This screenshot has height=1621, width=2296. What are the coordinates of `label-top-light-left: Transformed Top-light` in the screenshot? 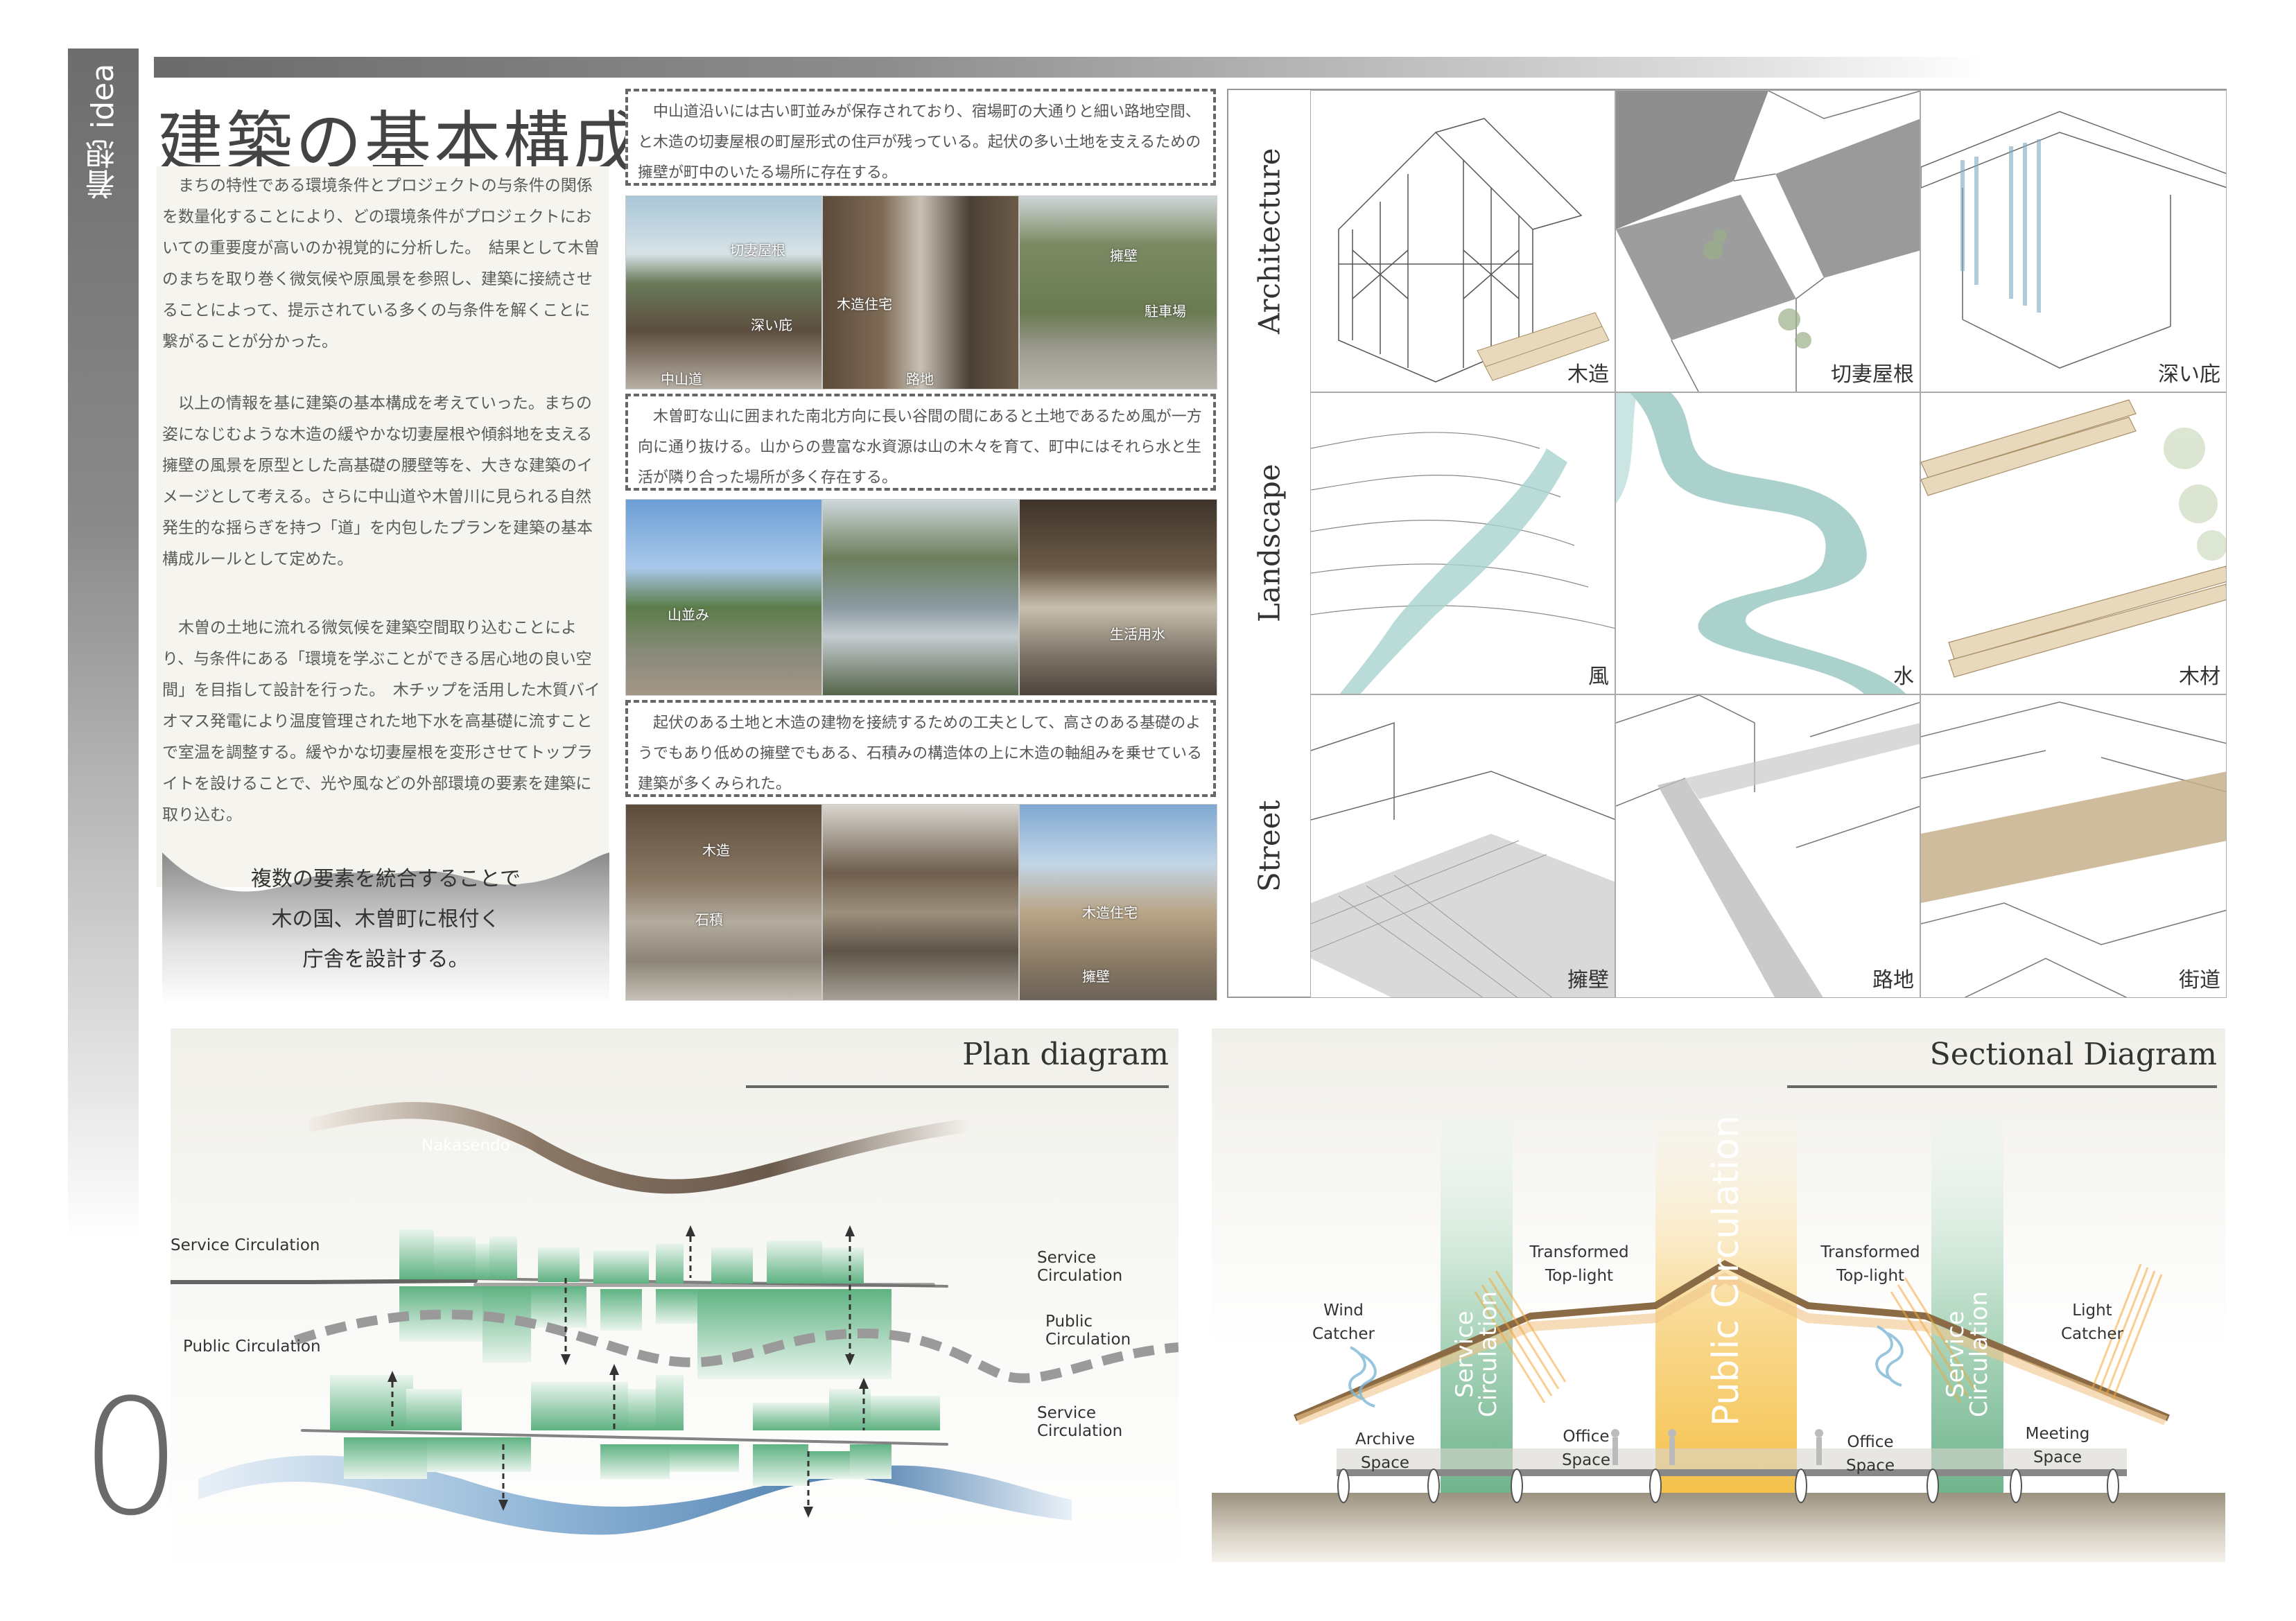 It's located at (1579, 1264).